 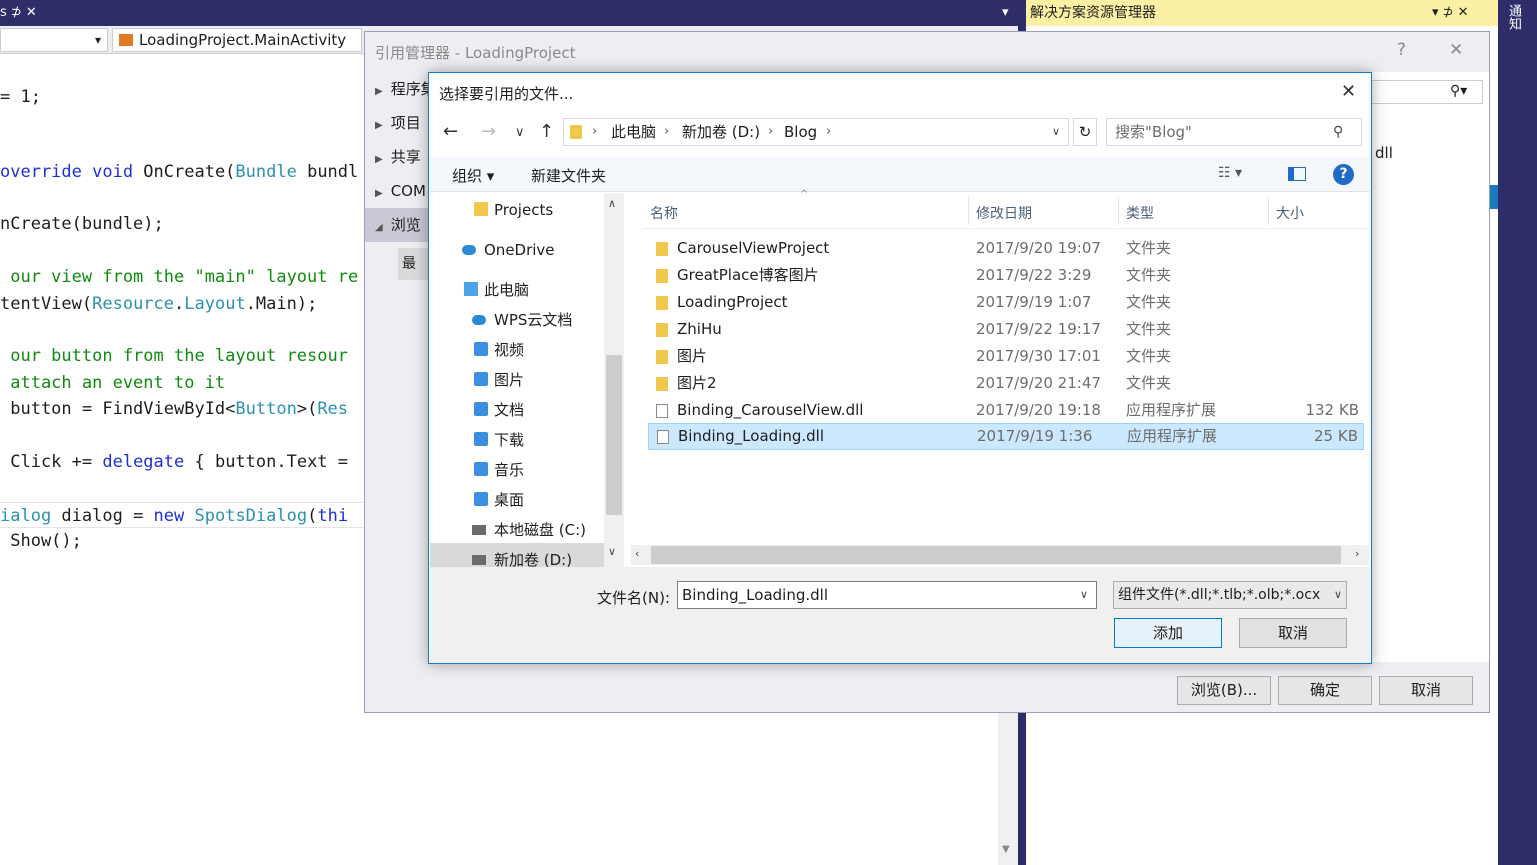 What do you see at coordinates (1230, 173) in the screenshot?
I see `view-options-icon: ☷ ▾` at bounding box center [1230, 173].